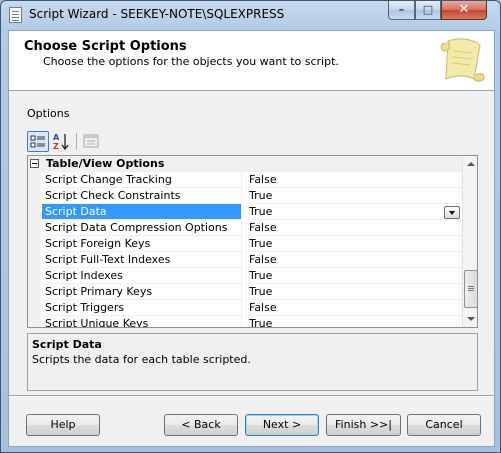  I want to click on options-label: Options, so click(48, 113).